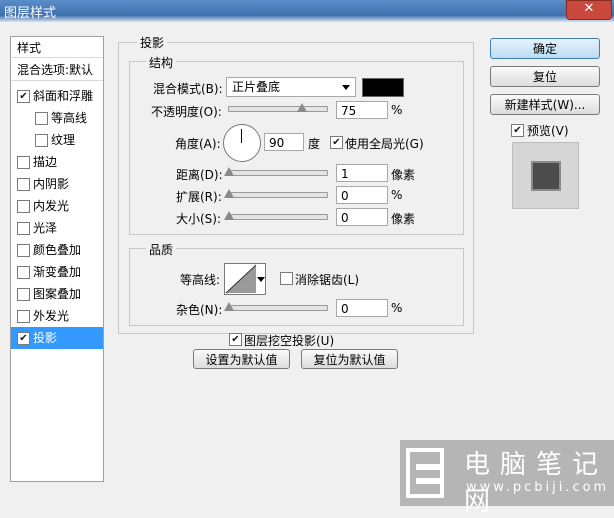 This screenshot has height=518, width=614. What do you see at coordinates (200, 280) in the screenshot?
I see `contour-label: 等高线:` at bounding box center [200, 280].